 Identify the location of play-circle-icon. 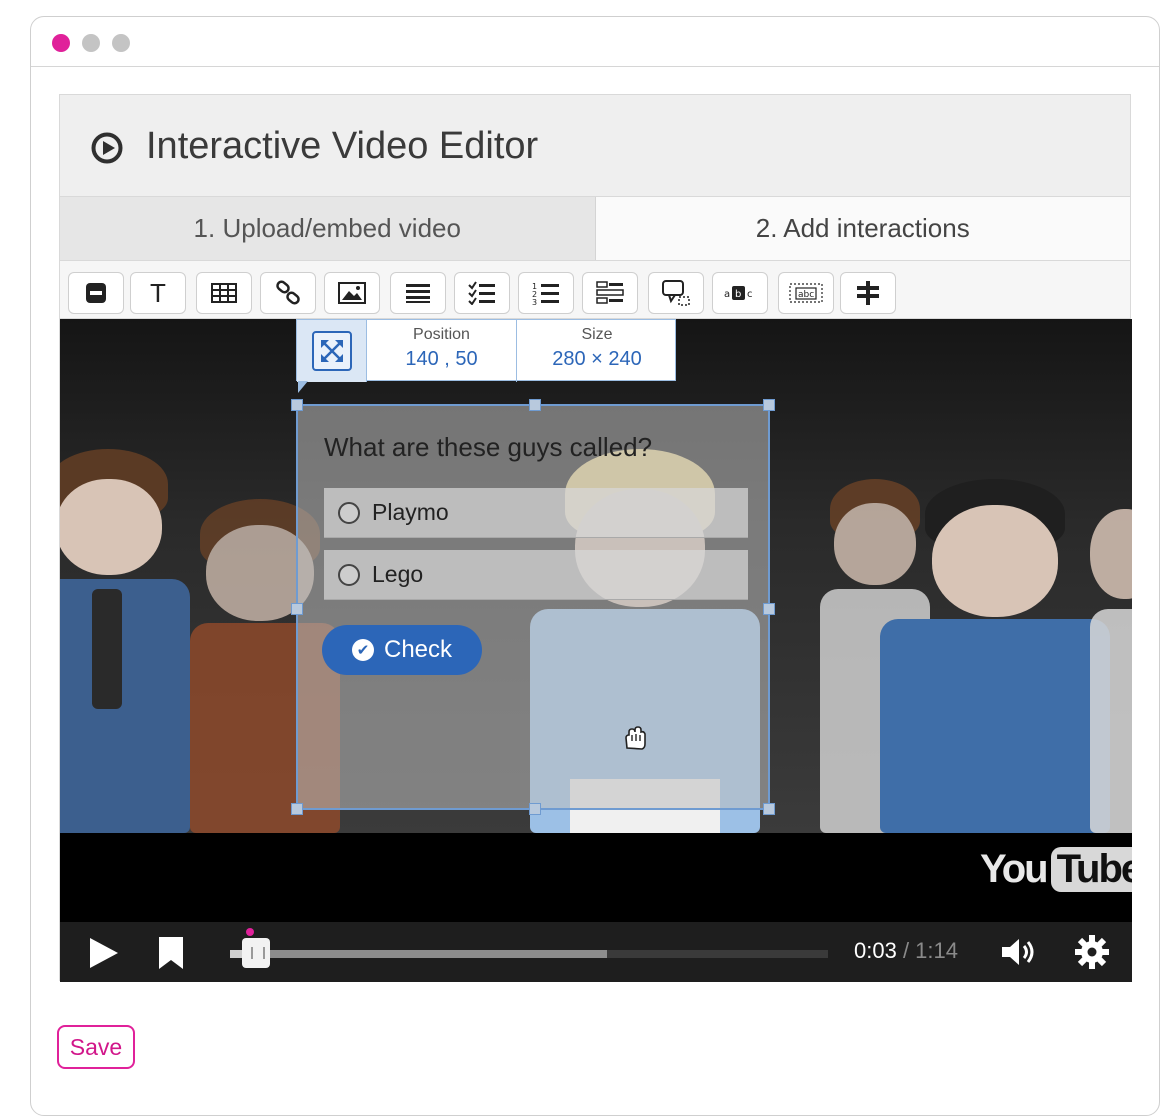
(107, 148).